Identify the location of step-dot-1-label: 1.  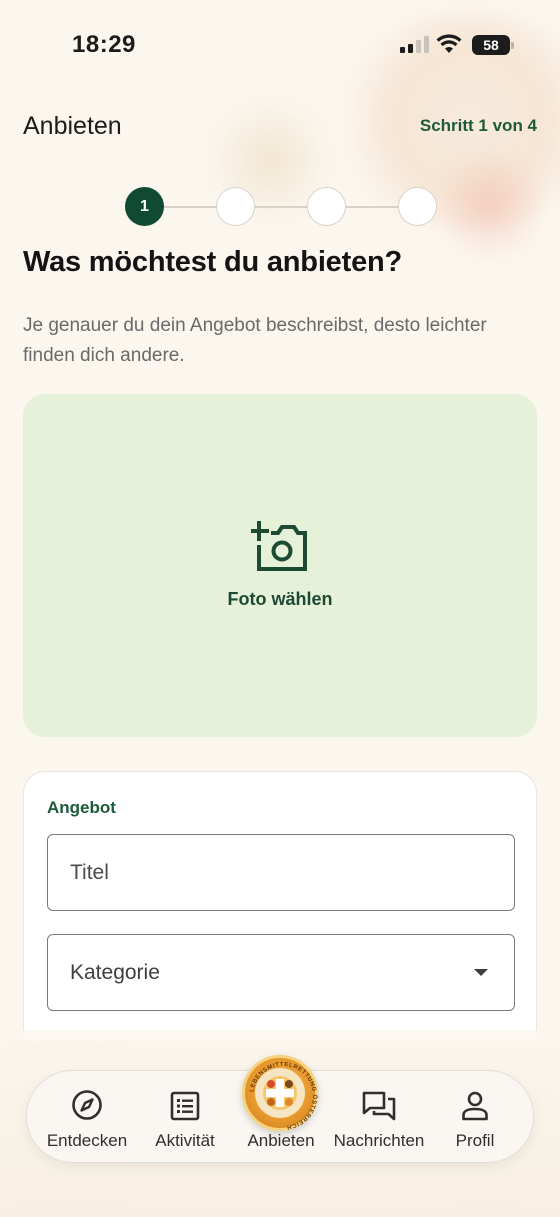
(144, 206).